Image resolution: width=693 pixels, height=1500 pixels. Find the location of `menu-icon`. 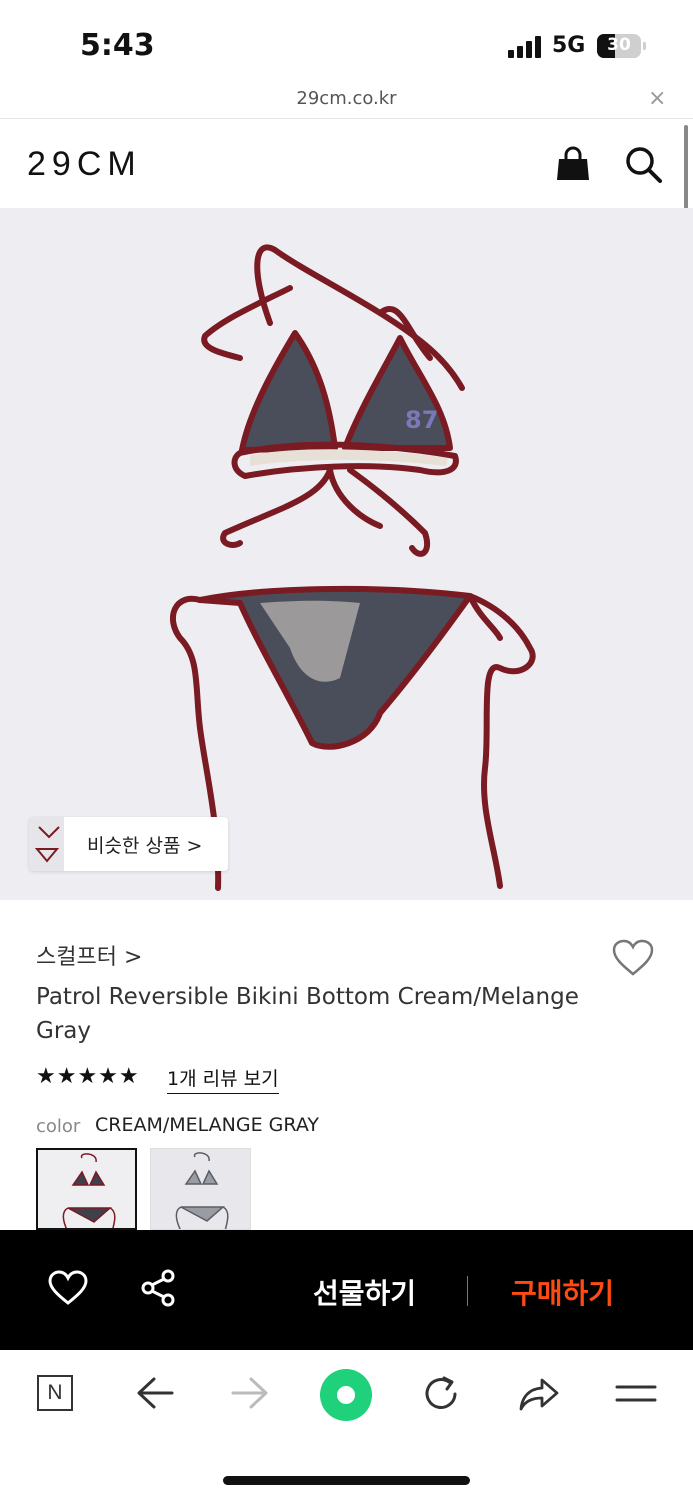

menu-icon is located at coordinates (636, 1394).